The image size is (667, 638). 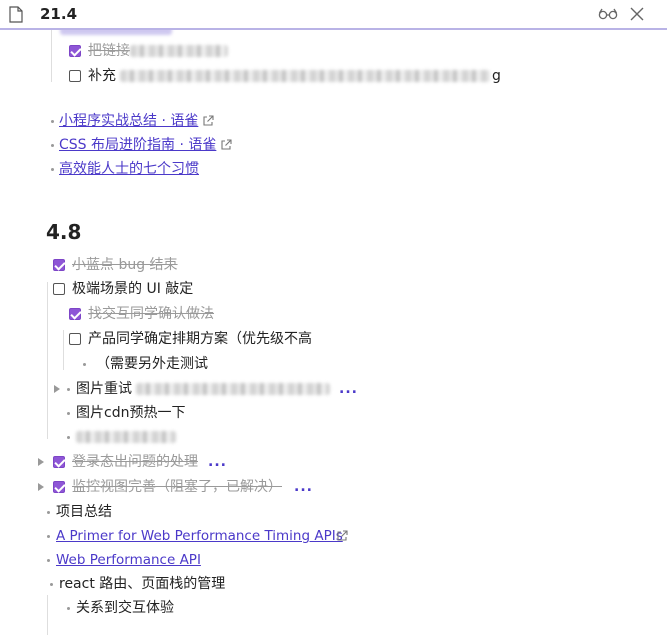 What do you see at coordinates (637, 14) in the screenshot?
I see `close-icon` at bounding box center [637, 14].